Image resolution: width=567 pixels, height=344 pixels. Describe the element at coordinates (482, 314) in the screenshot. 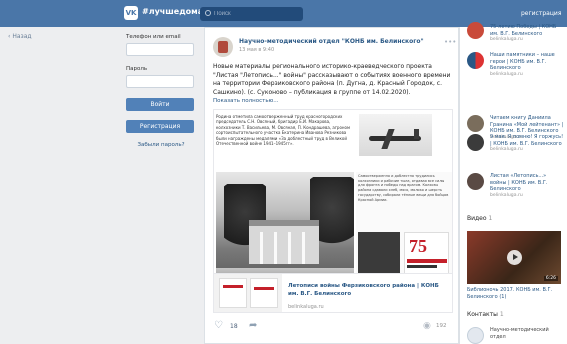

I see `contacts-heading-label: Контакты` at that location.